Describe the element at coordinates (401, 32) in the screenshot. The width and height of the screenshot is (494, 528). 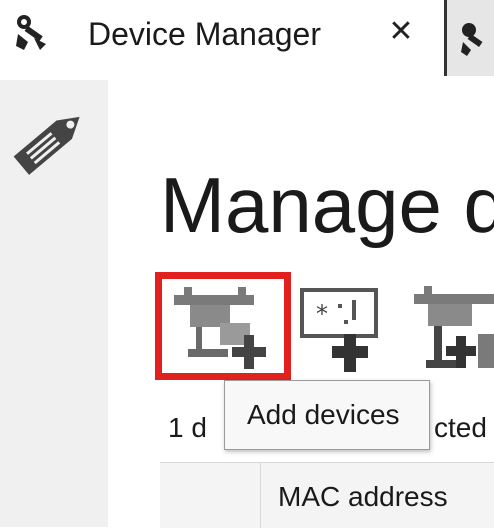
I see `close-tab-button: ✕` at that location.